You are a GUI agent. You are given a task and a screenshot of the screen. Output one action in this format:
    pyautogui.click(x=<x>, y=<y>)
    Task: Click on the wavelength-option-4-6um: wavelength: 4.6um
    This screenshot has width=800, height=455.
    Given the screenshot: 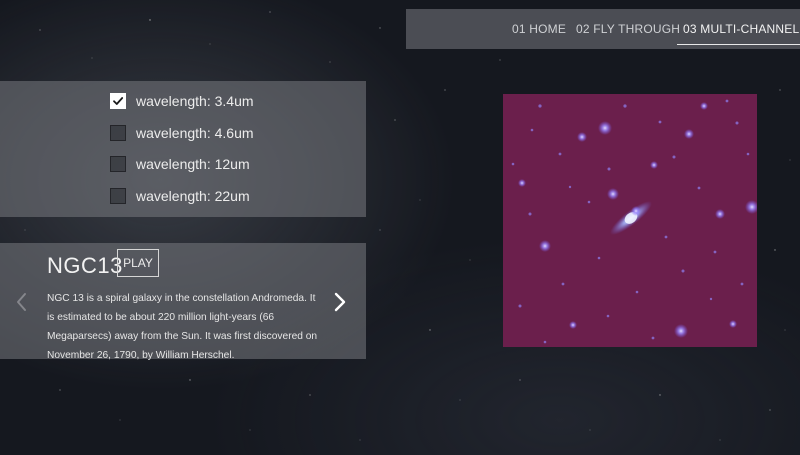 What is the action you would take?
    pyautogui.click(x=182, y=133)
    